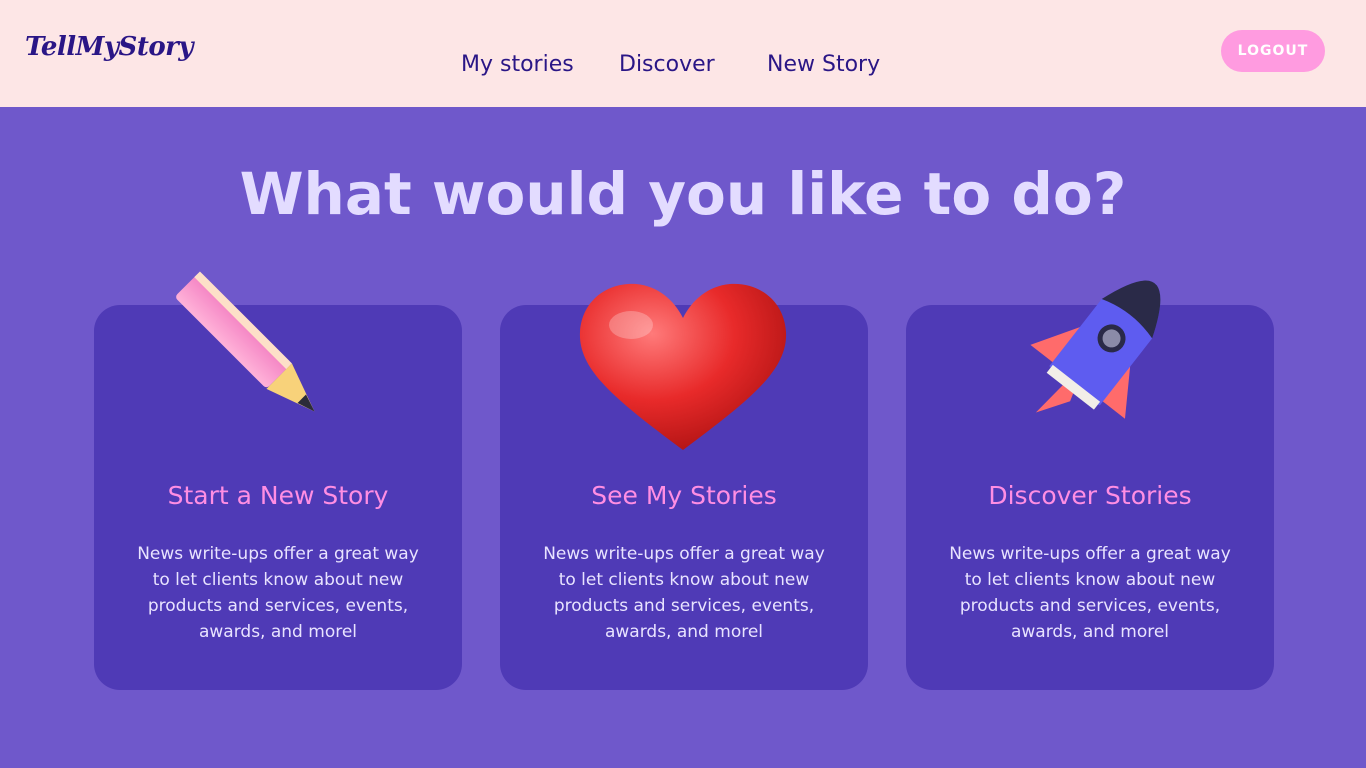  I want to click on card-title: Discover Stories, so click(1090, 495).